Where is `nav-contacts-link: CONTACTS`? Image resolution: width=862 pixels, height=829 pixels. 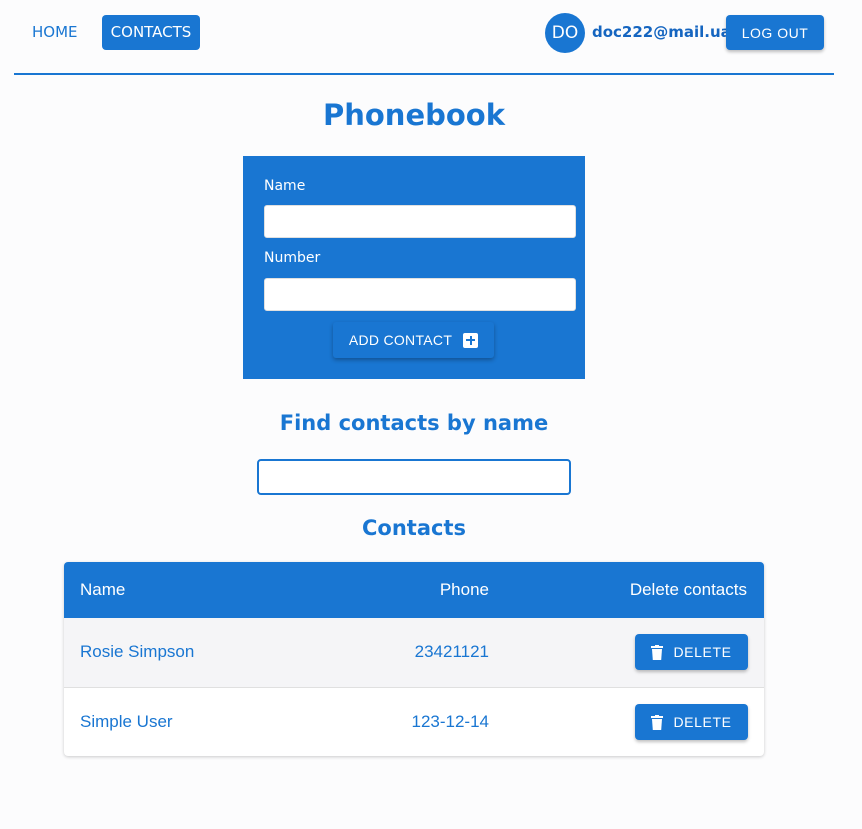 nav-contacts-link: CONTACTS is located at coordinates (151, 32).